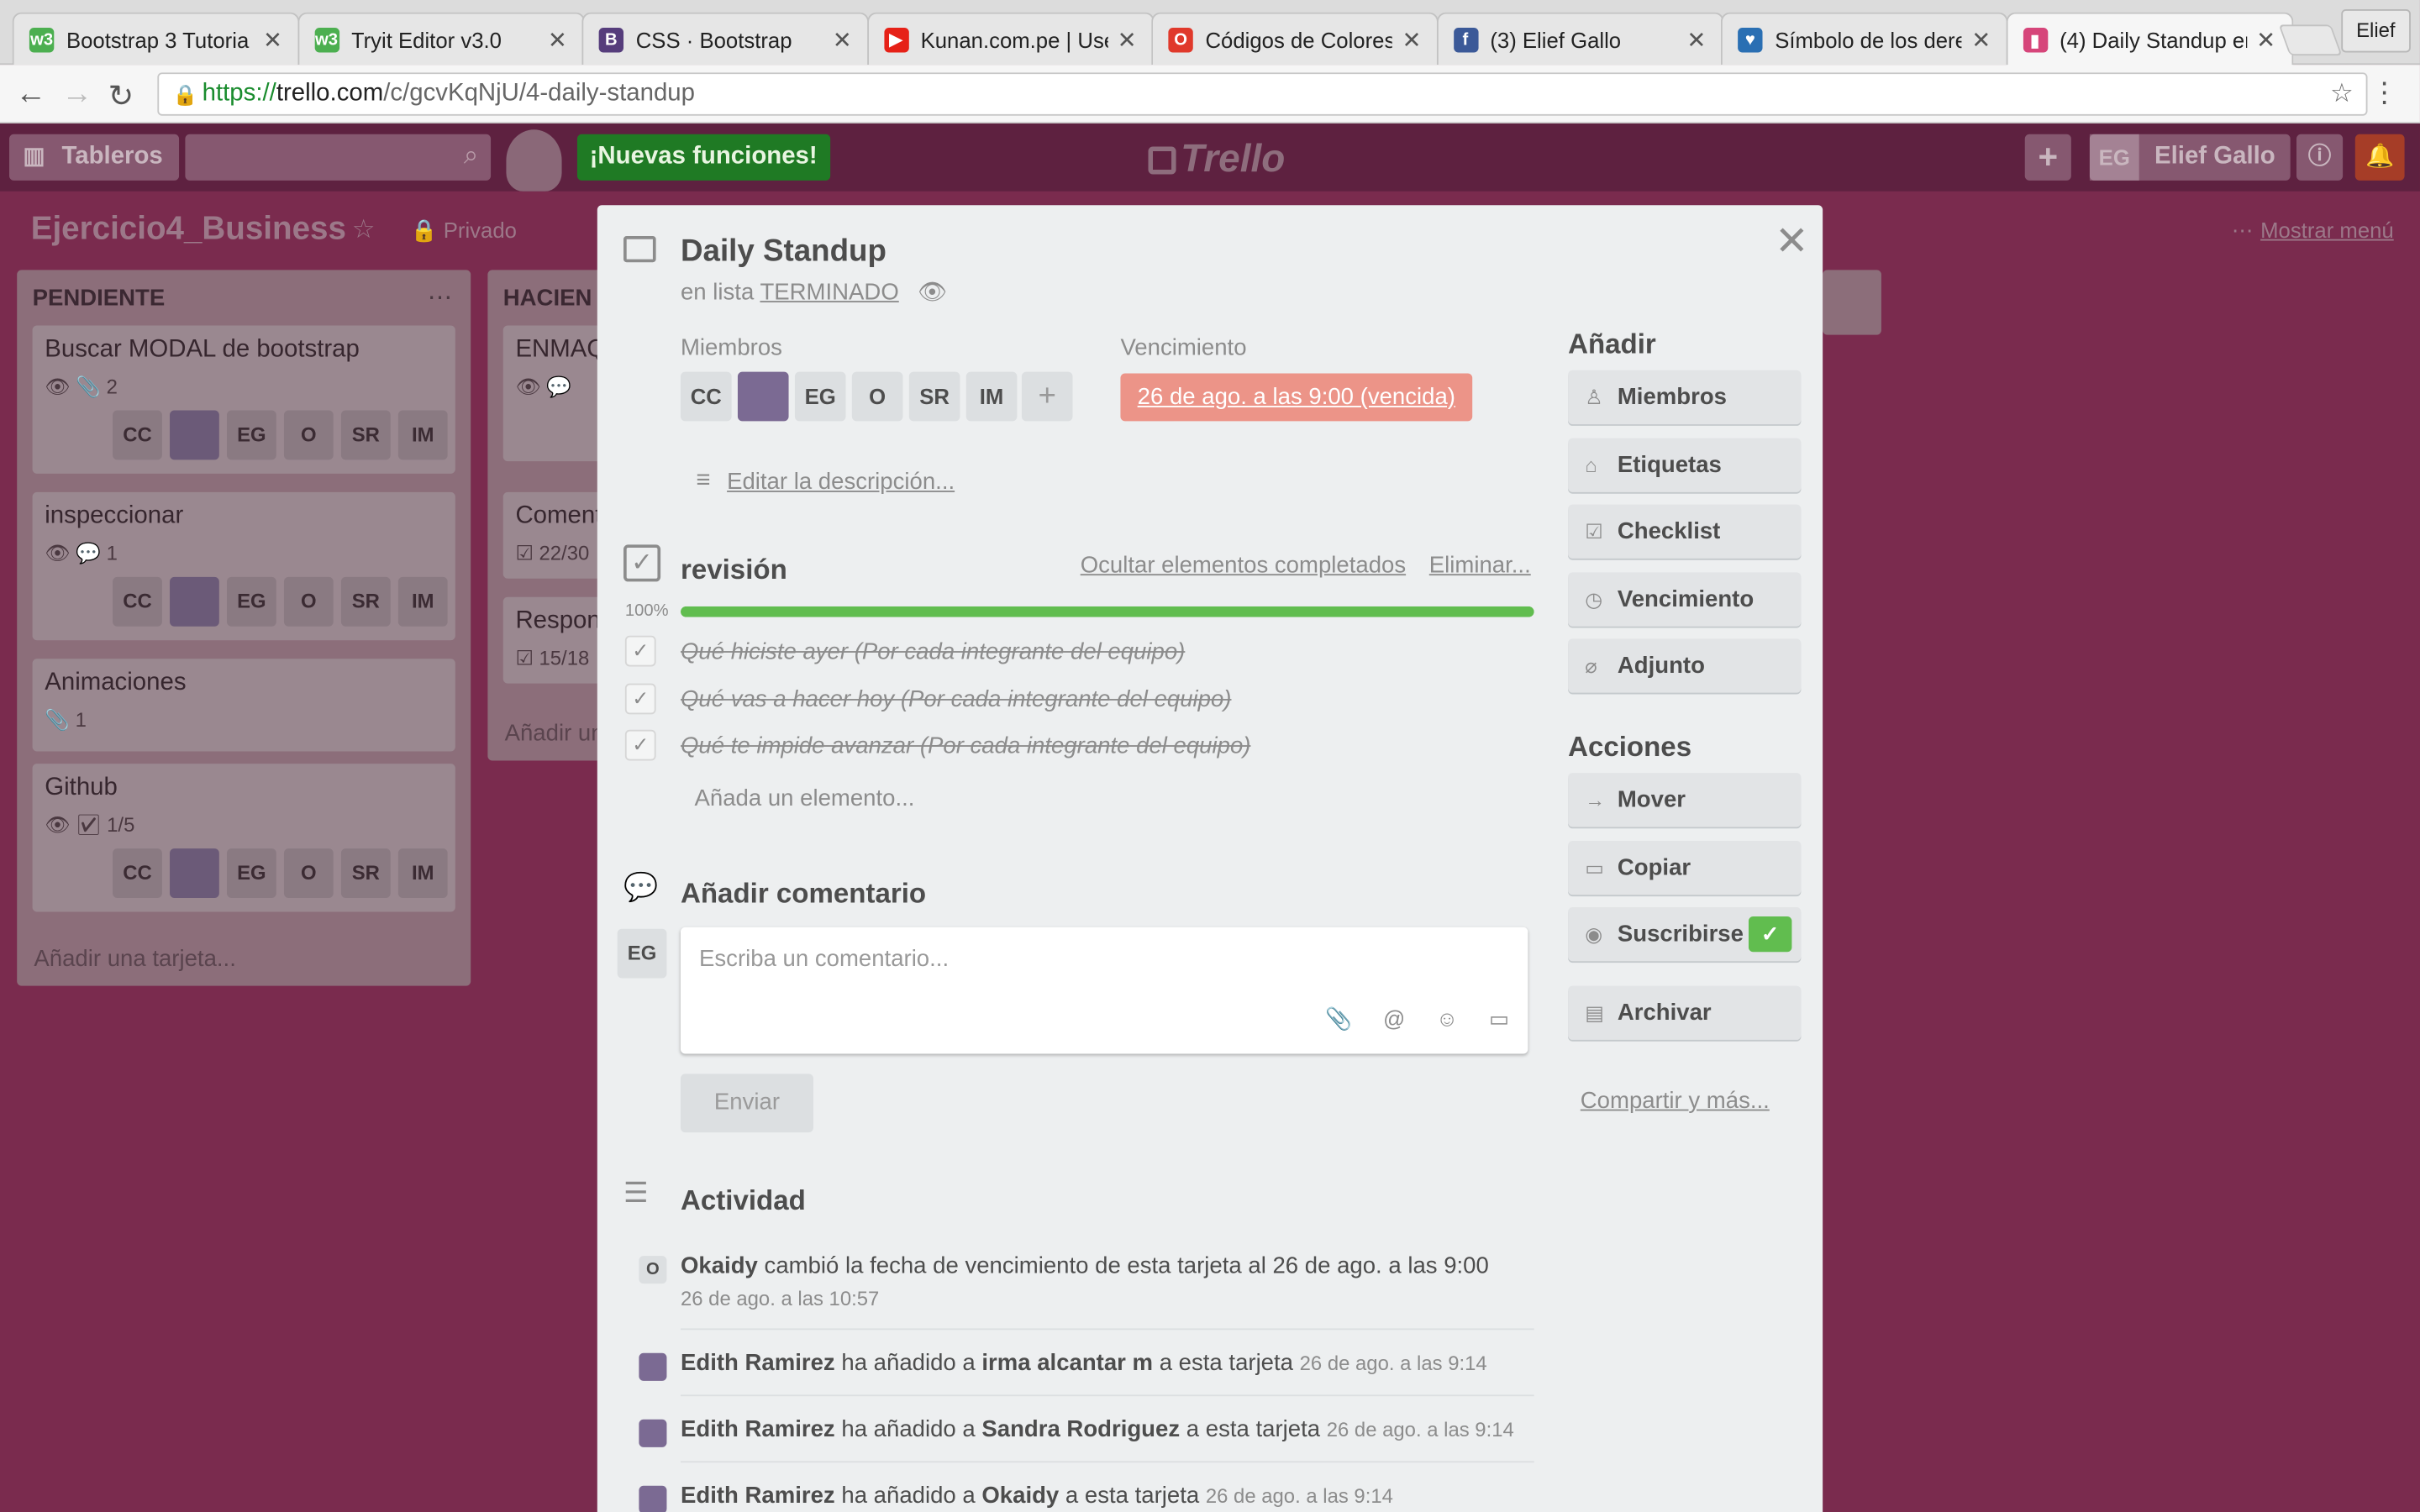 The width and height of the screenshot is (2420, 1512). What do you see at coordinates (1864, 39) in the screenshot?
I see `browser-tab: ♥ Símbolo de los dere ✕` at bounding box center [1864, 39].